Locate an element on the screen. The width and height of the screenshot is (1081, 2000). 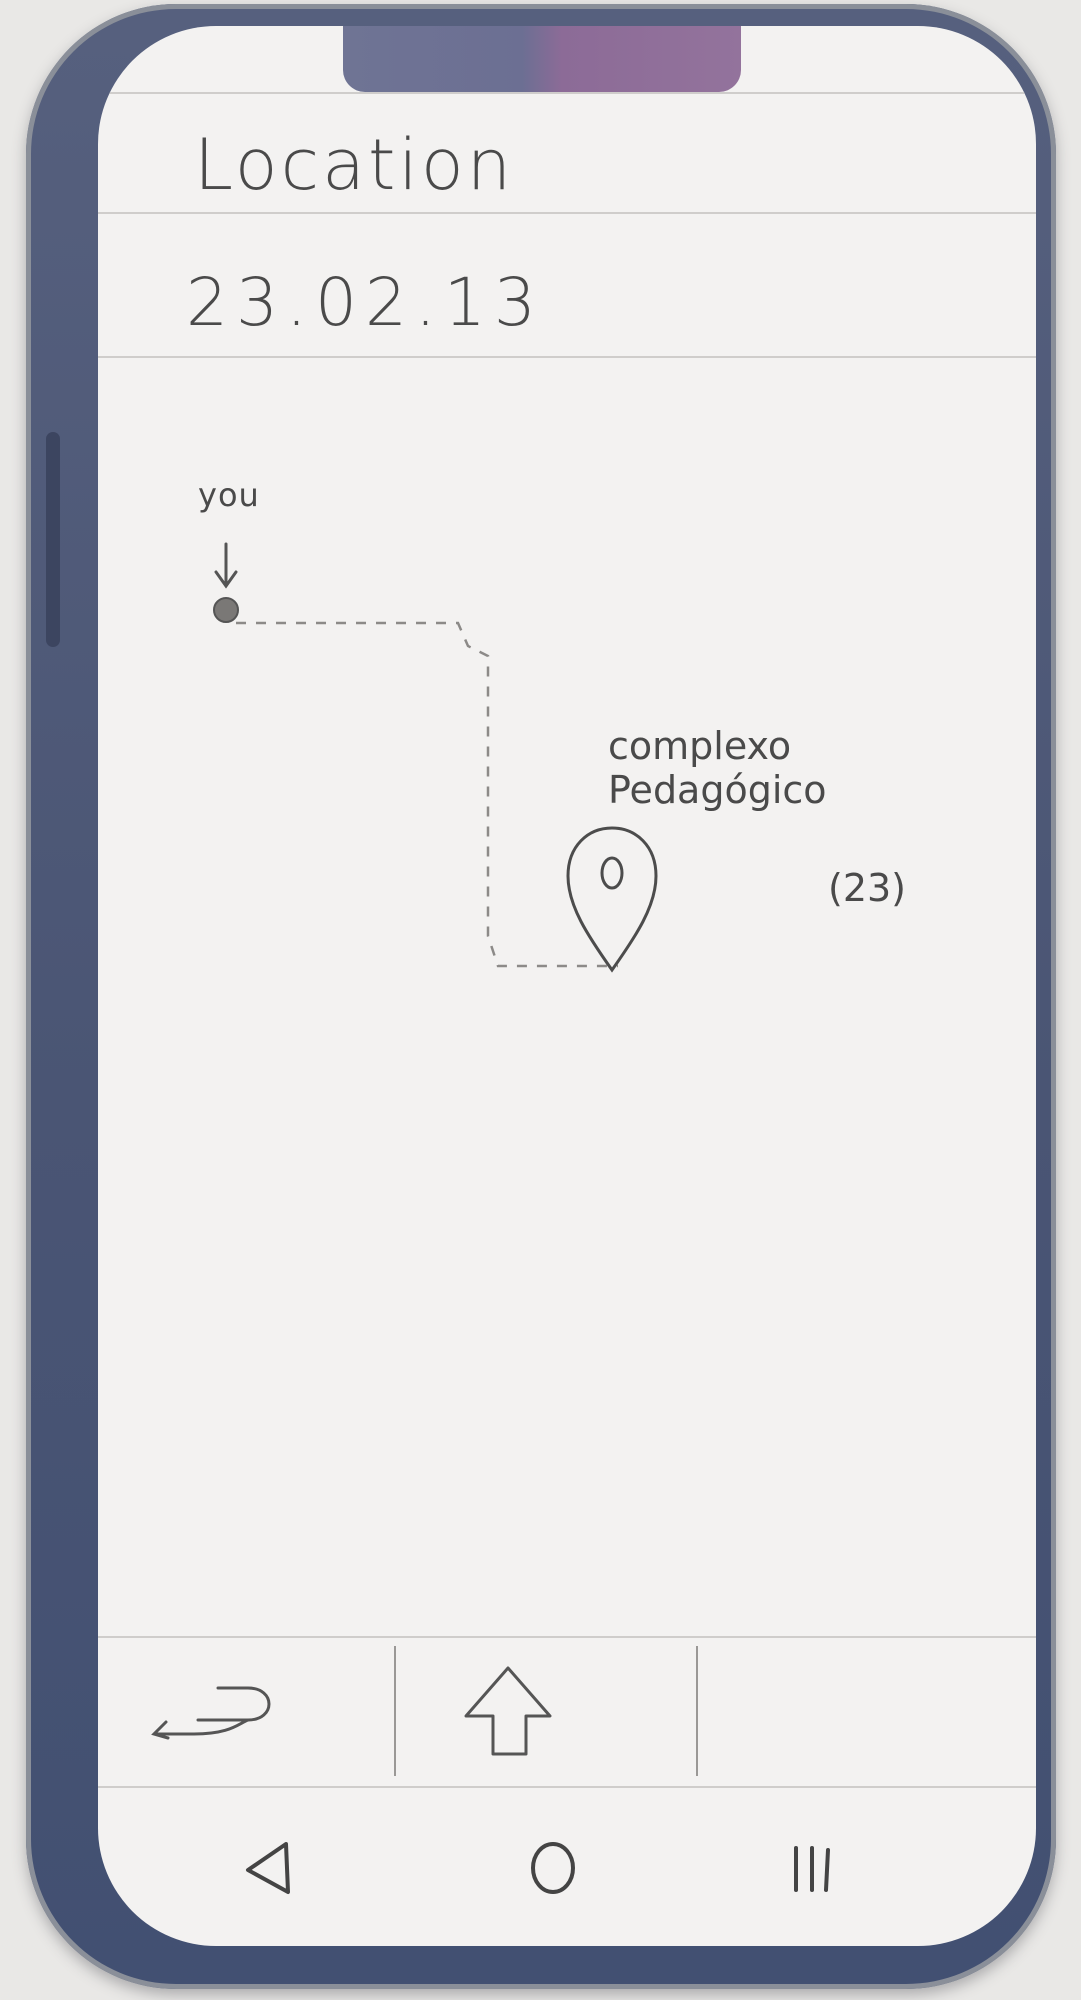
recents-lines-icon is located at coordinates (812, 1869).